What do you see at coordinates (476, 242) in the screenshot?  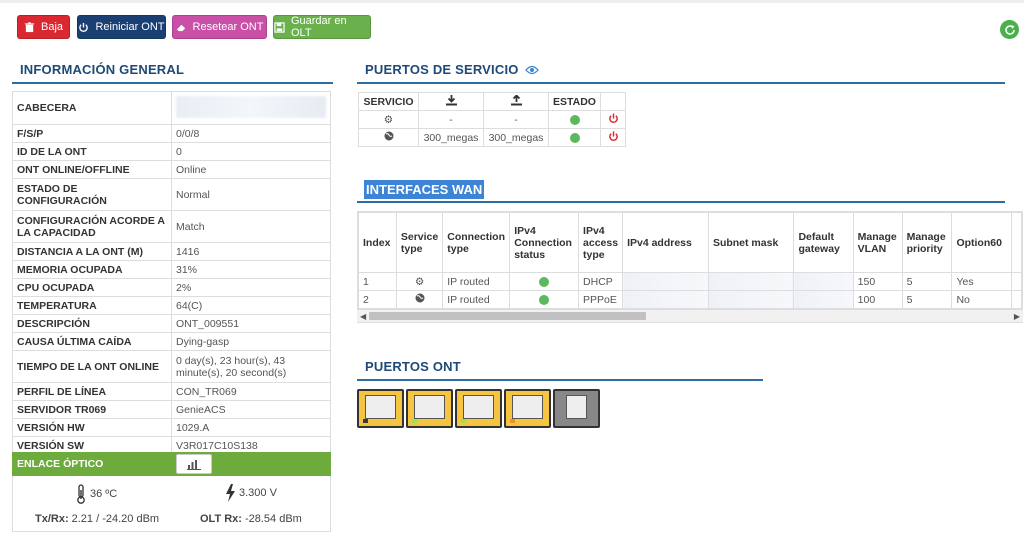 I see `wan-header-connection-type: Connection type` at bounding box center [476, 242].